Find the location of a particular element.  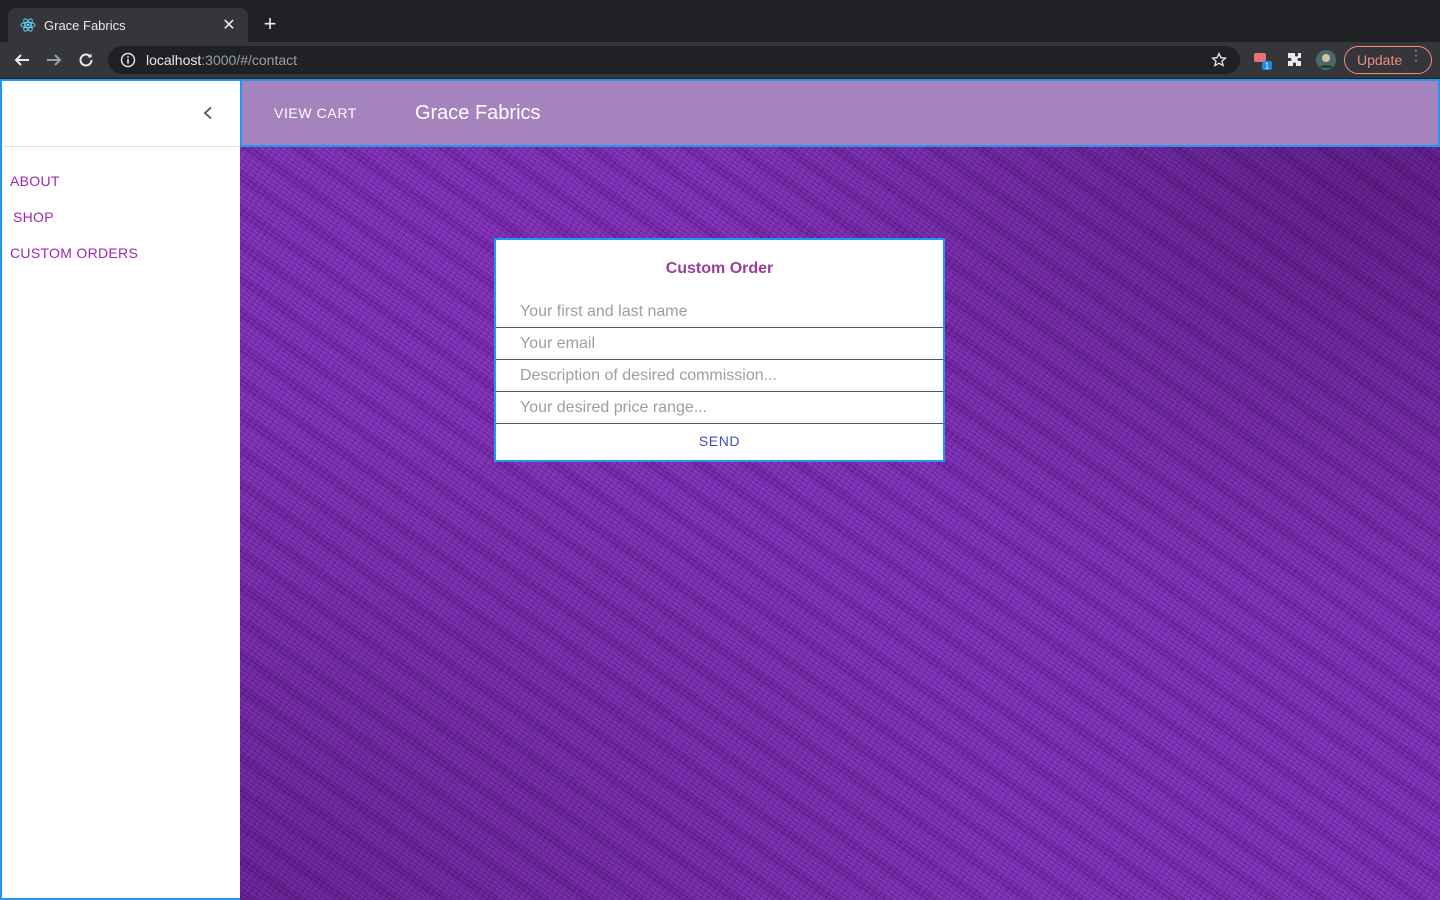

extension-badge: 1 is located at coordinates (1267, 66).